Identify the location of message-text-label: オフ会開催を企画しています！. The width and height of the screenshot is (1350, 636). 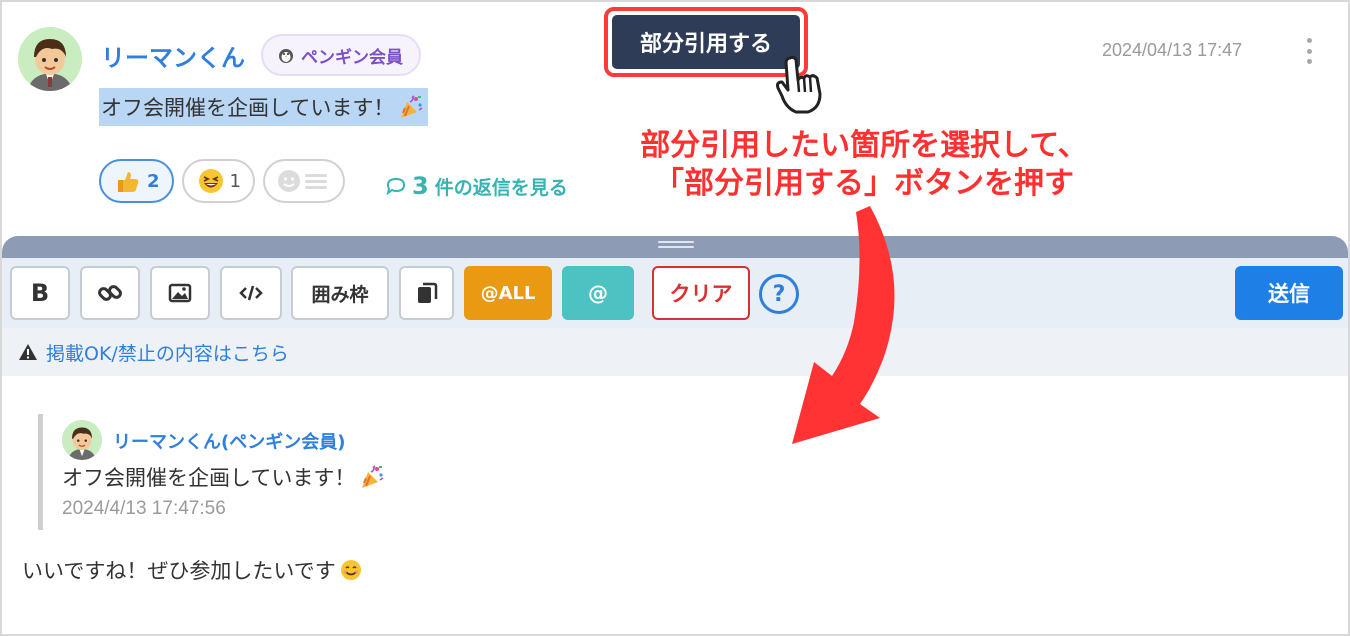
(248, 108).